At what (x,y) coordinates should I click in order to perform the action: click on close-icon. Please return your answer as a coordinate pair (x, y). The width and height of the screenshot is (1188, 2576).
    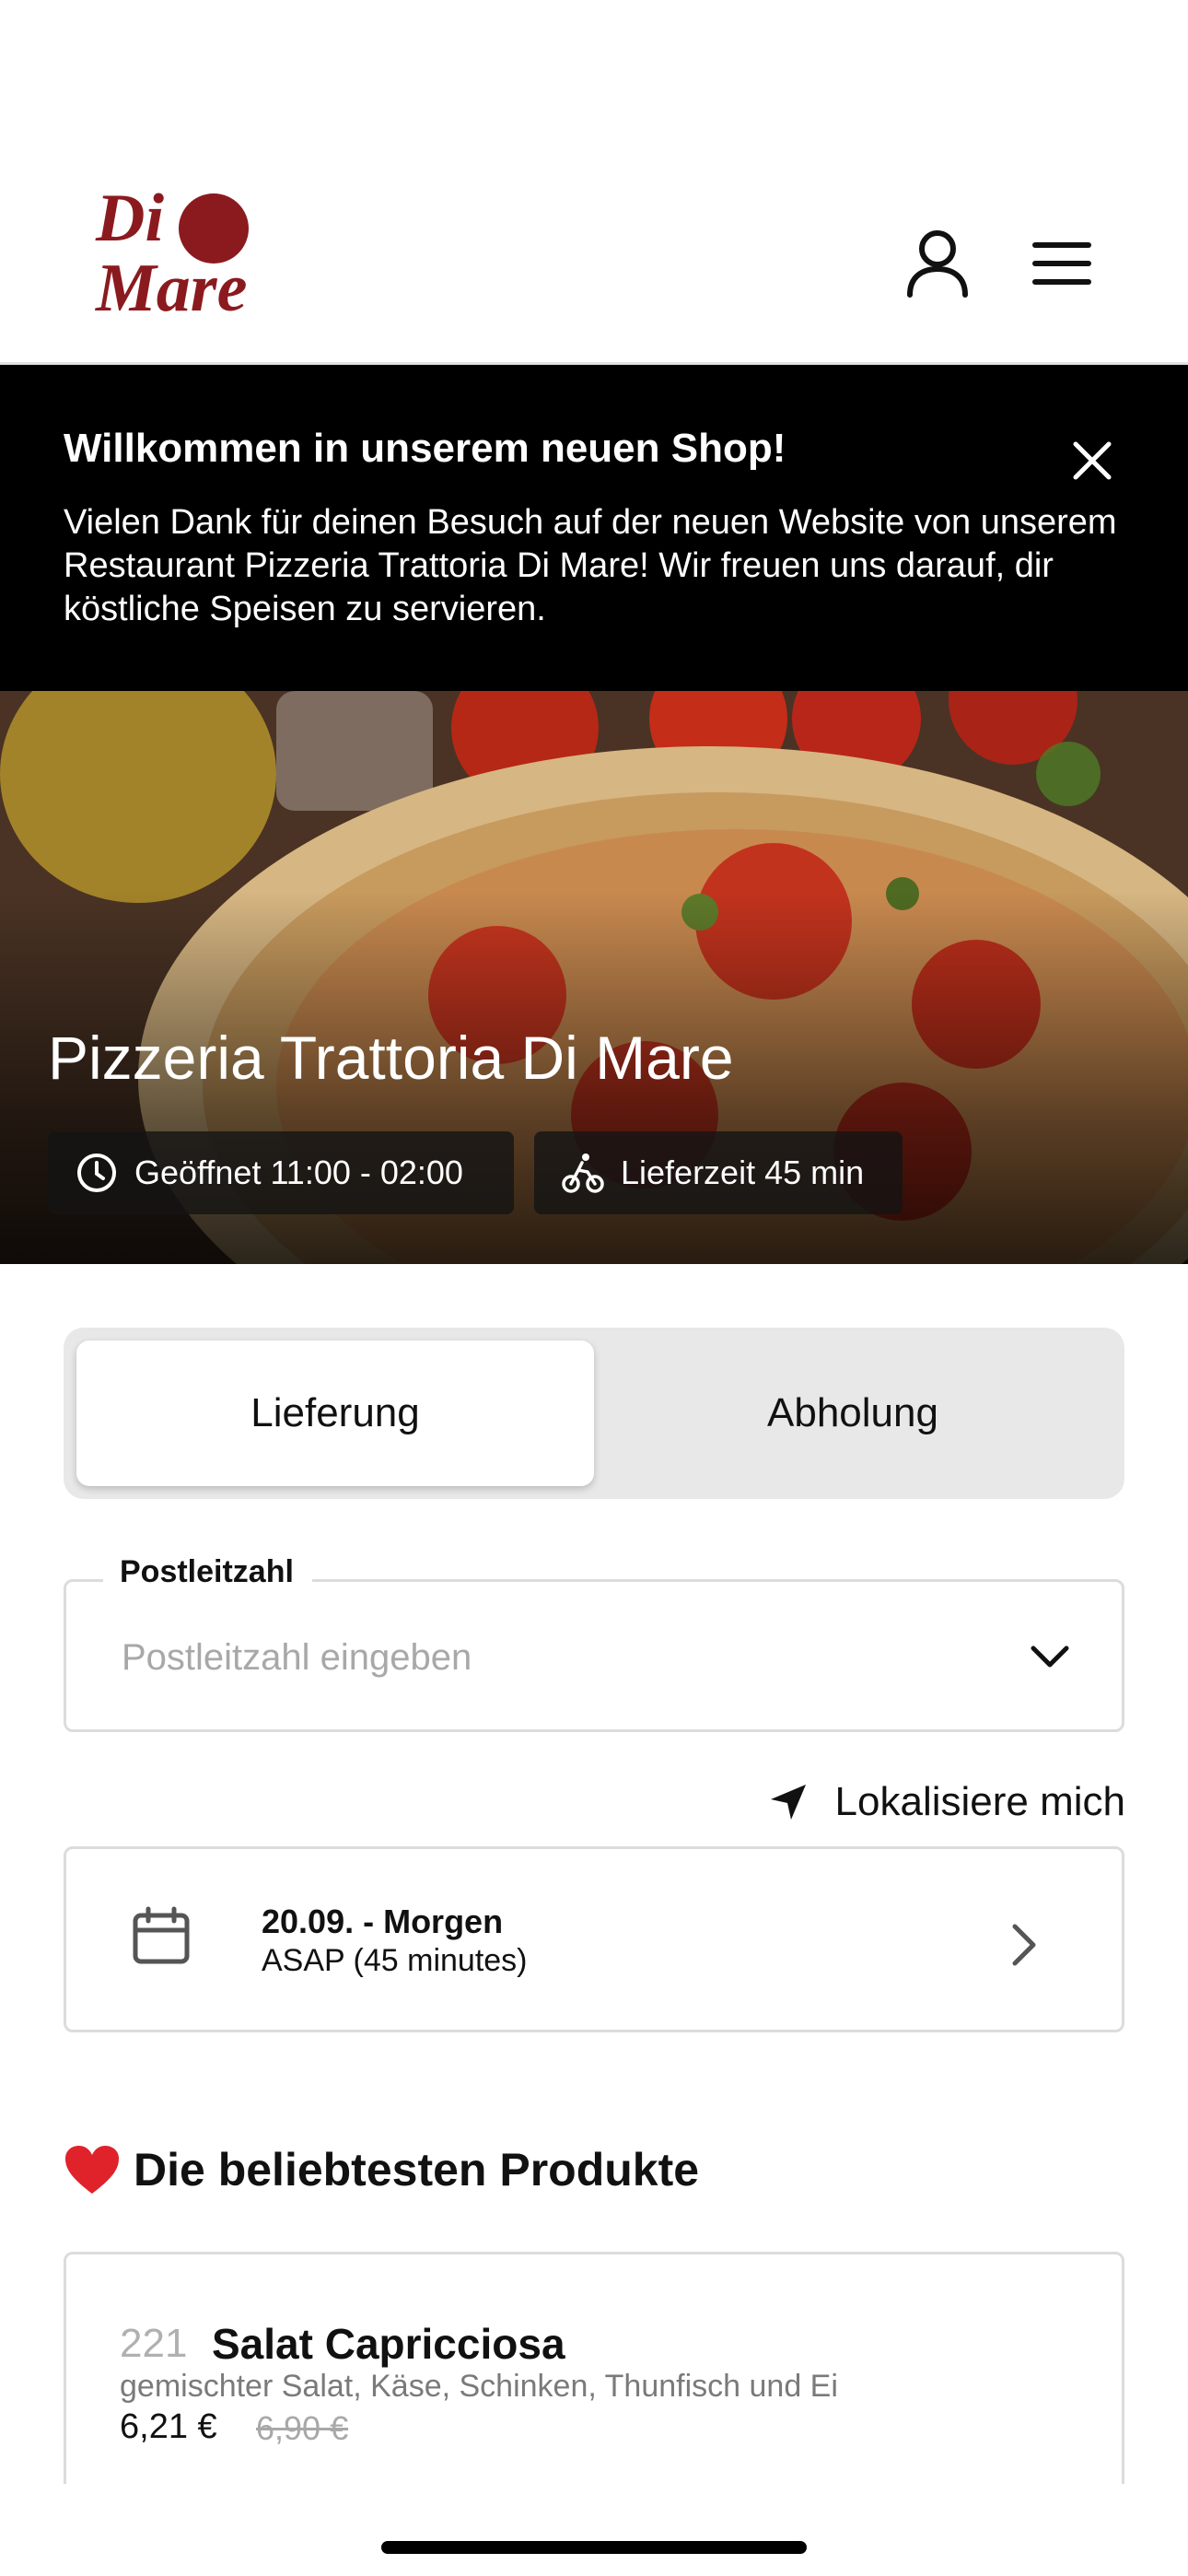
    Looking at the image, I should click on (1092, 460).